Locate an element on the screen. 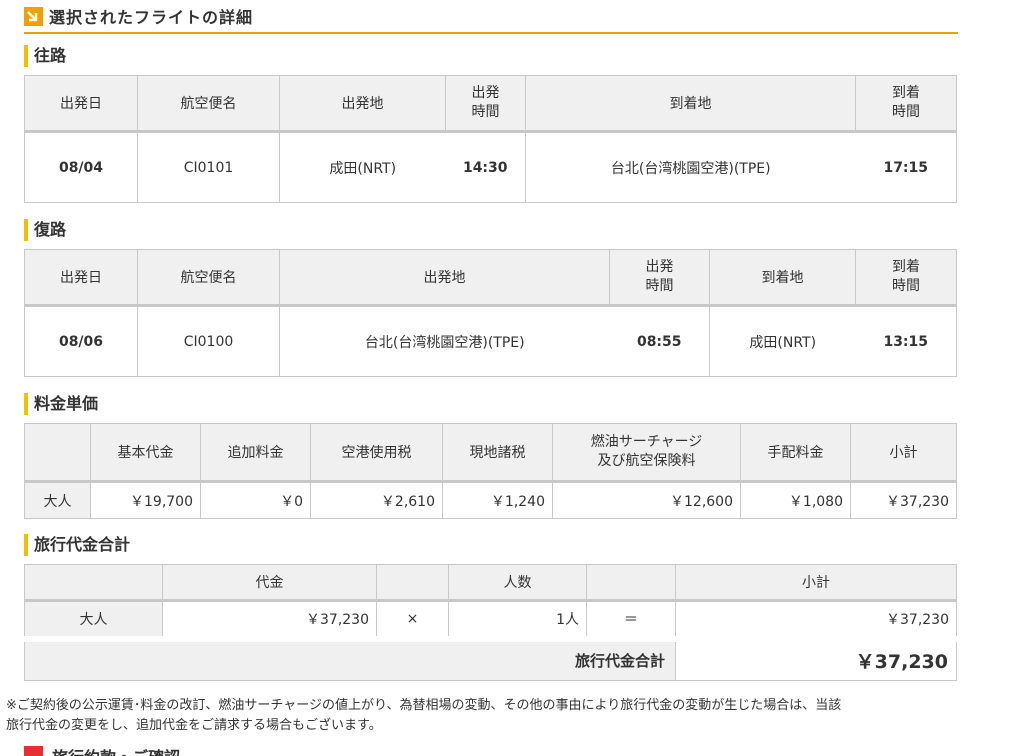 This screenshot has height=756, width=1025. from-cell: 台北(台湾桃園空港)(TPE) is located at coordinates (444, 341).